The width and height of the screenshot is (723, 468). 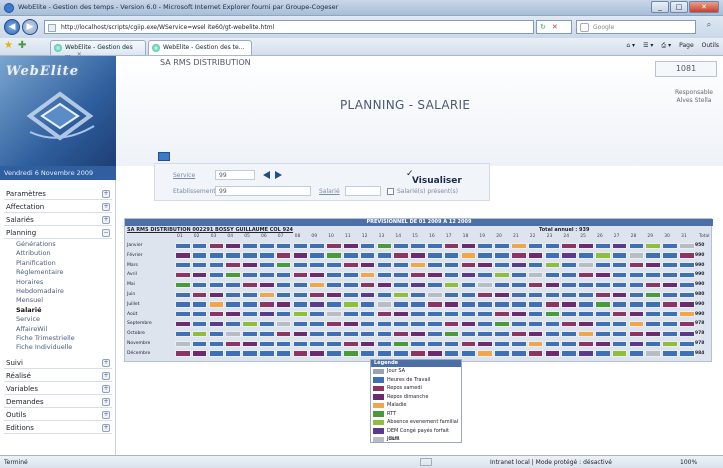 What do you see at coordinates (58, 207) in the screenshot?
I see `menu-item: Affectation +` at bounding box center [58, 207].